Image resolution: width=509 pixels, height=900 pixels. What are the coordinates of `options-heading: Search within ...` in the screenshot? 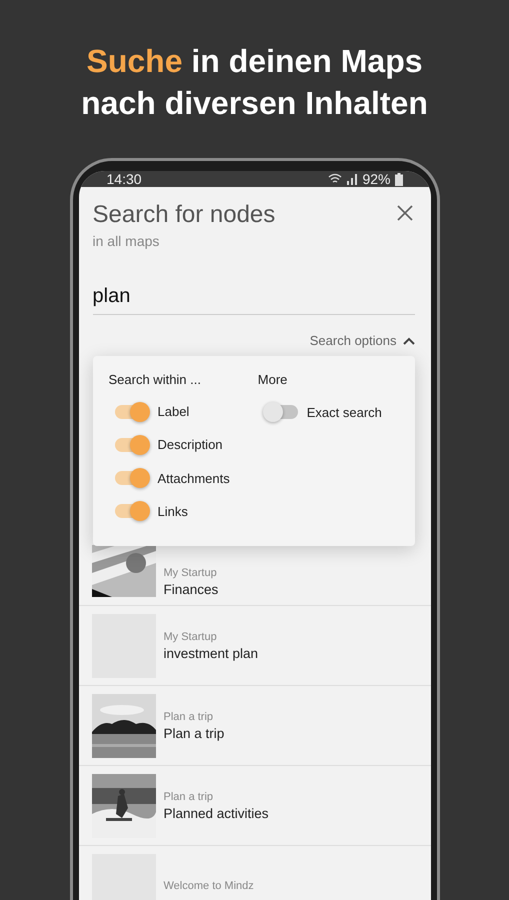 It's located at (155, 379).